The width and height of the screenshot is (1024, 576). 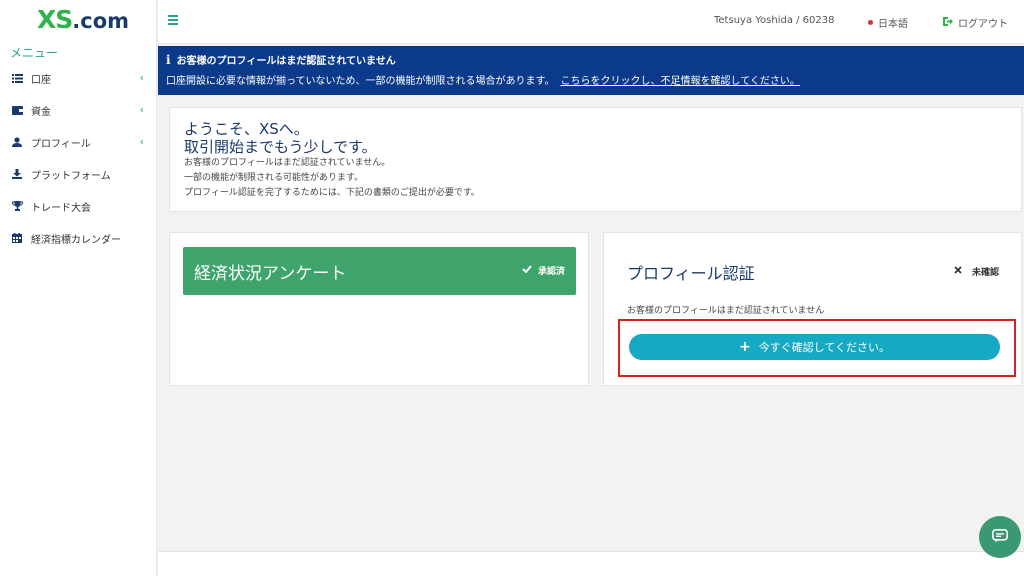 What do you see at coordinates (680, 81) in the screenshot?
I see `missing-info-link: こちらをクリックし、不足情報を確認してください。` at bounding box center [680, 81].